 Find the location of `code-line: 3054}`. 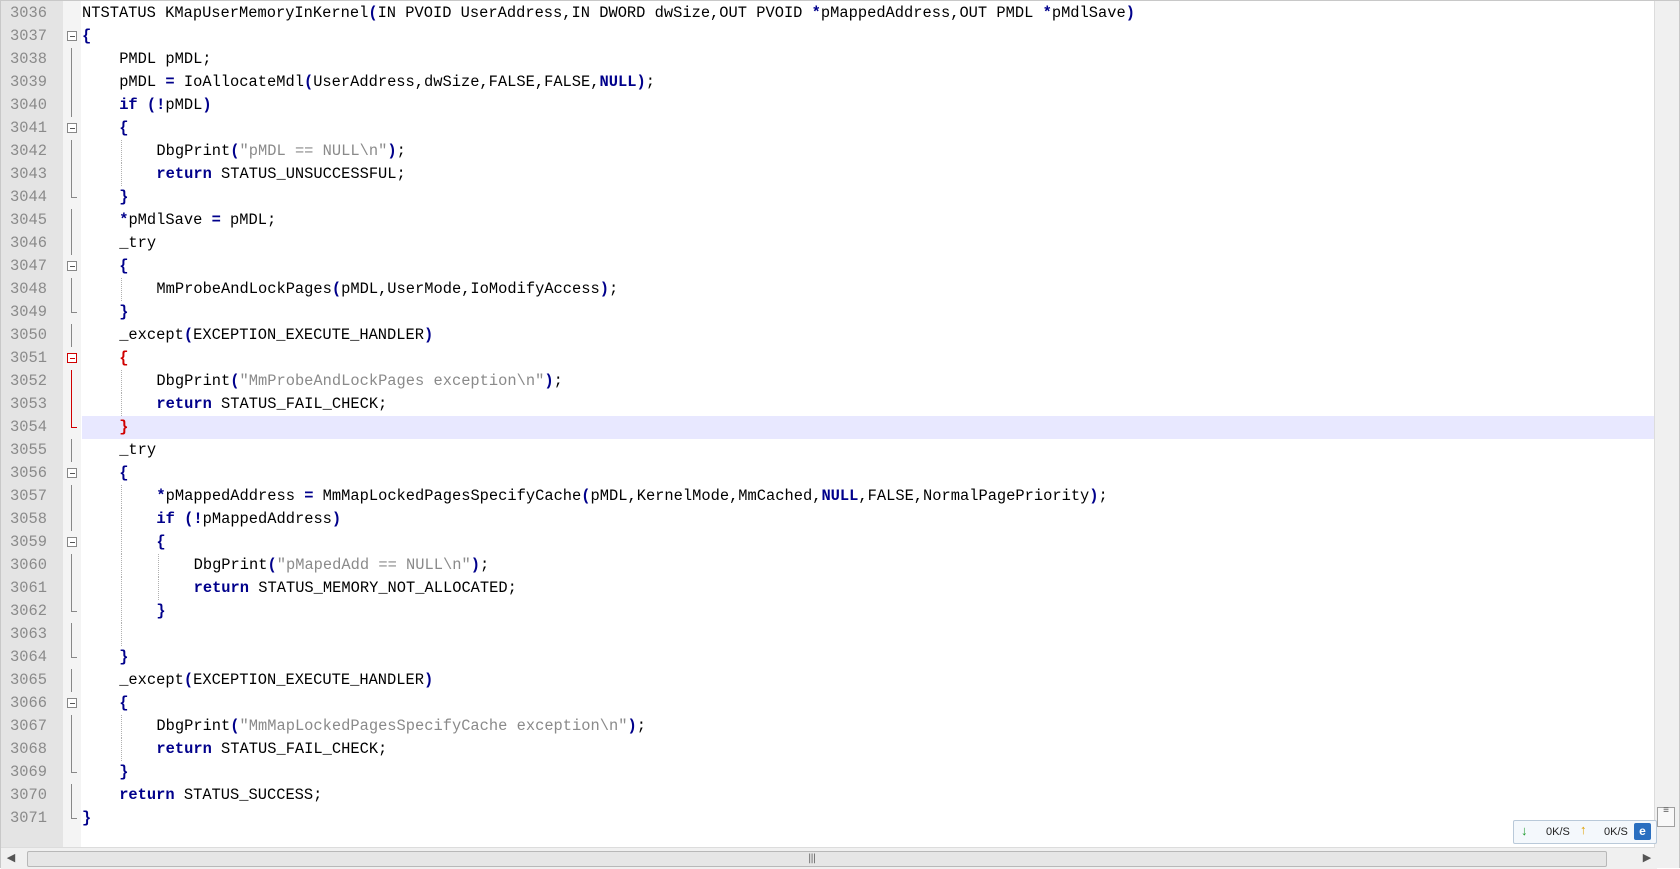

code-line: 3054} is located at coordinates (840, 427).